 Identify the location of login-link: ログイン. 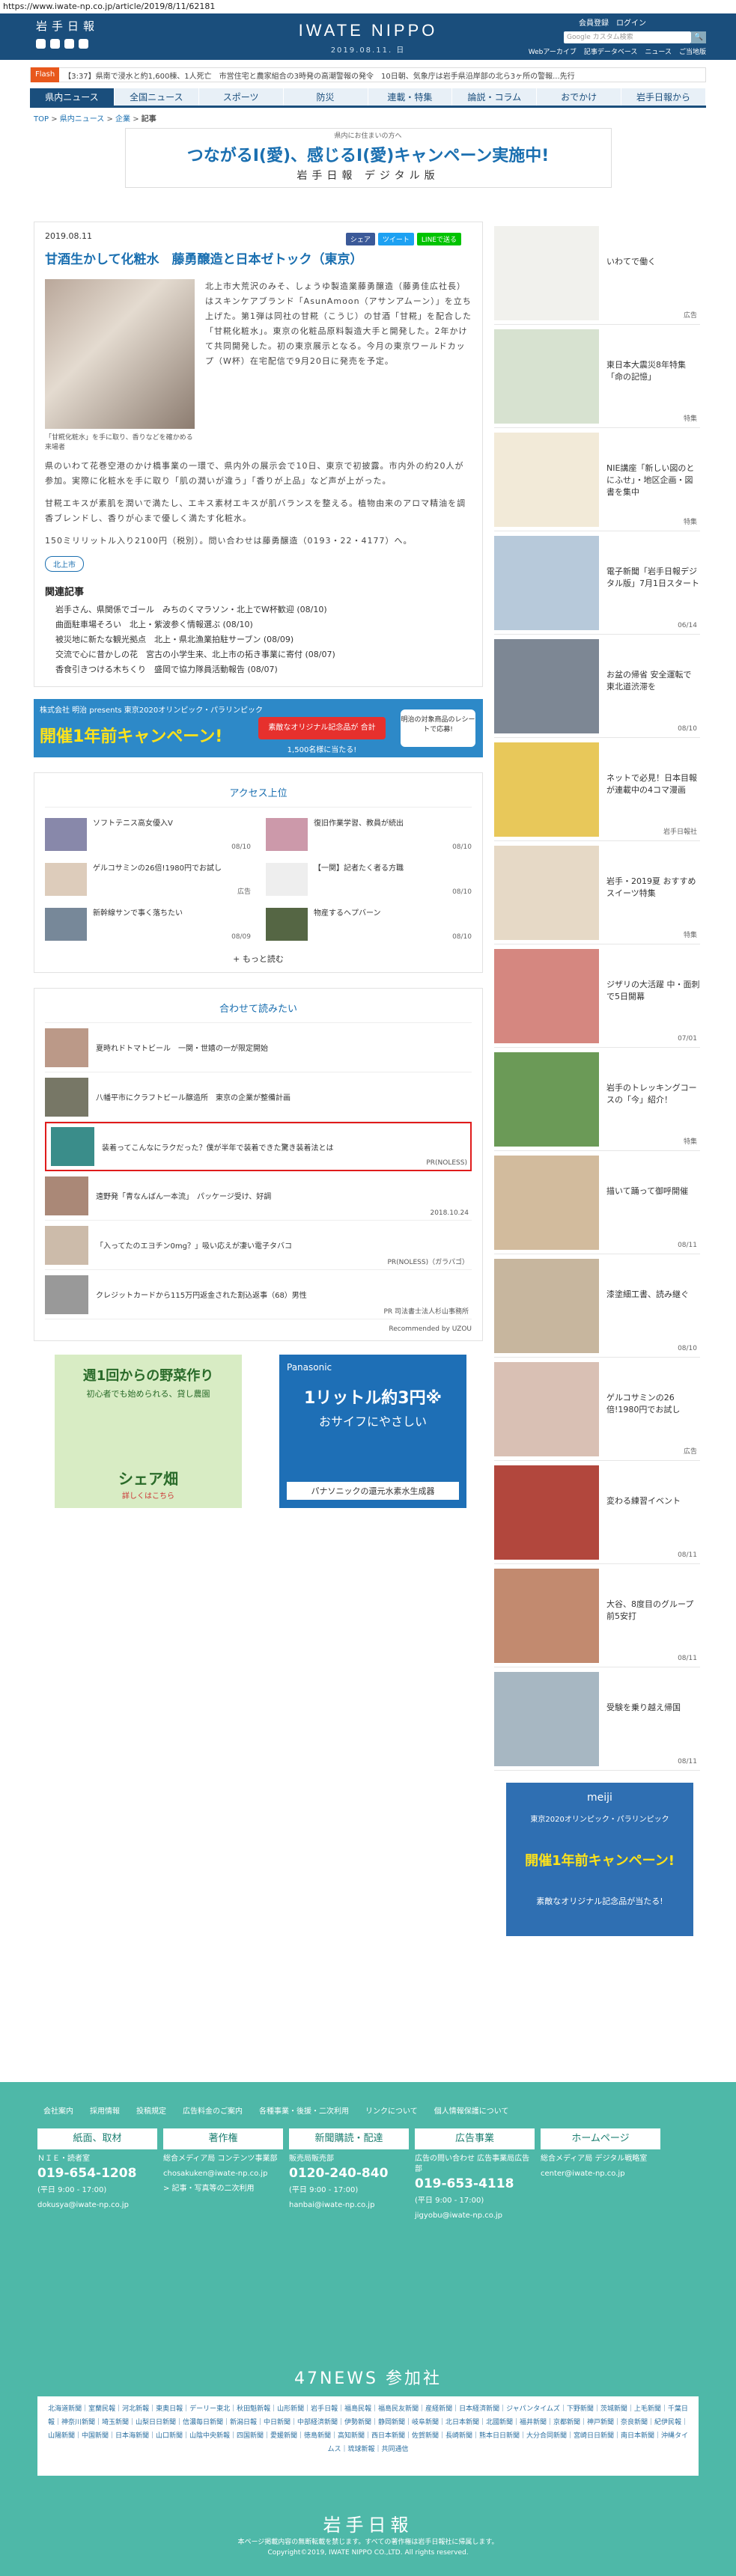
(631, 22).